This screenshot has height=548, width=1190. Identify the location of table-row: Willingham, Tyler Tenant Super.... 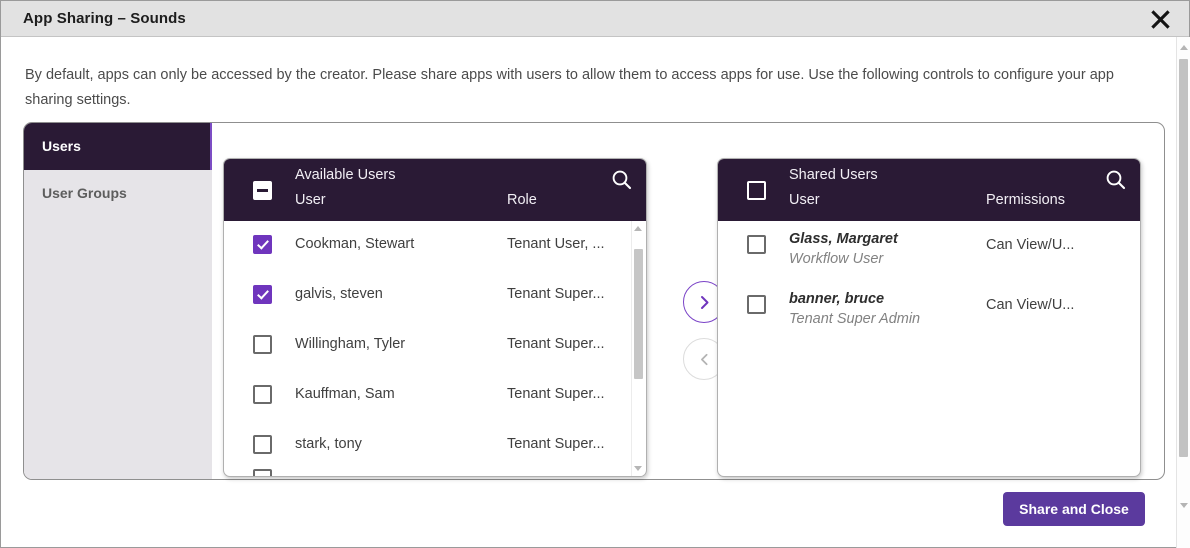
(435, 346).